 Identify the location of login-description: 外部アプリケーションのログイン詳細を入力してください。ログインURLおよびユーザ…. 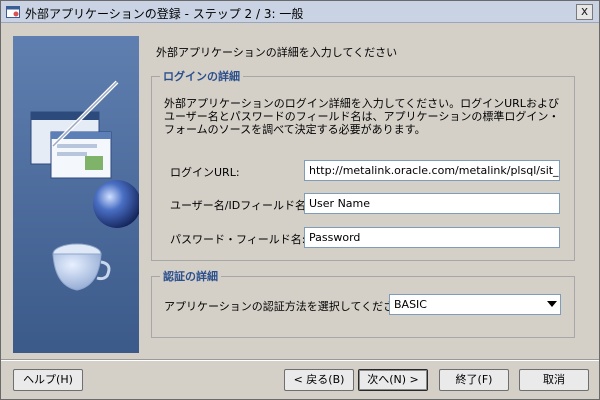
(362, 116).